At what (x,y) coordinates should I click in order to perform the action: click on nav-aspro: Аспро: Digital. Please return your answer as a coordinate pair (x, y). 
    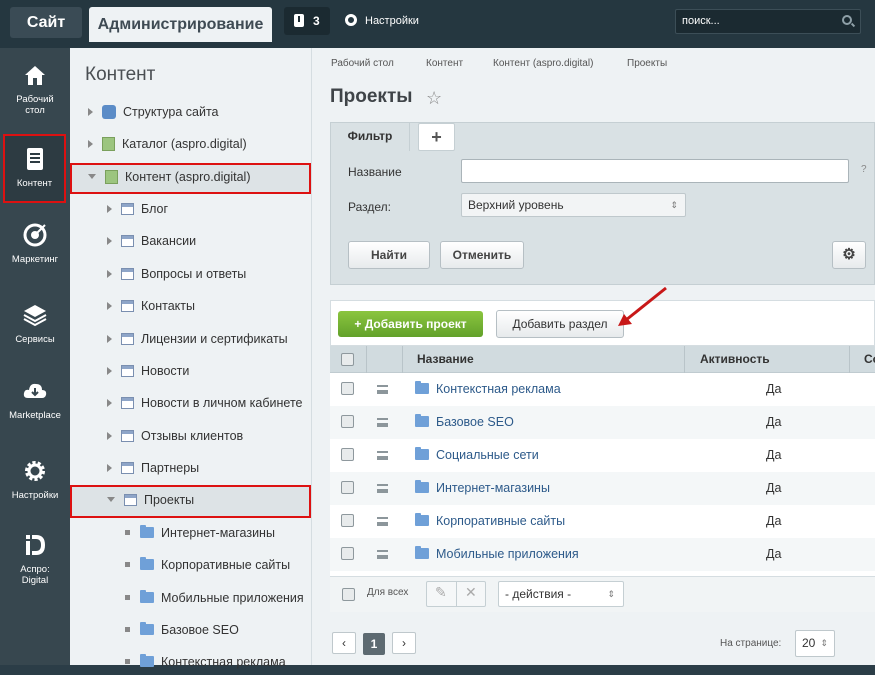
    Looking at the image, I should click on (35, 559).